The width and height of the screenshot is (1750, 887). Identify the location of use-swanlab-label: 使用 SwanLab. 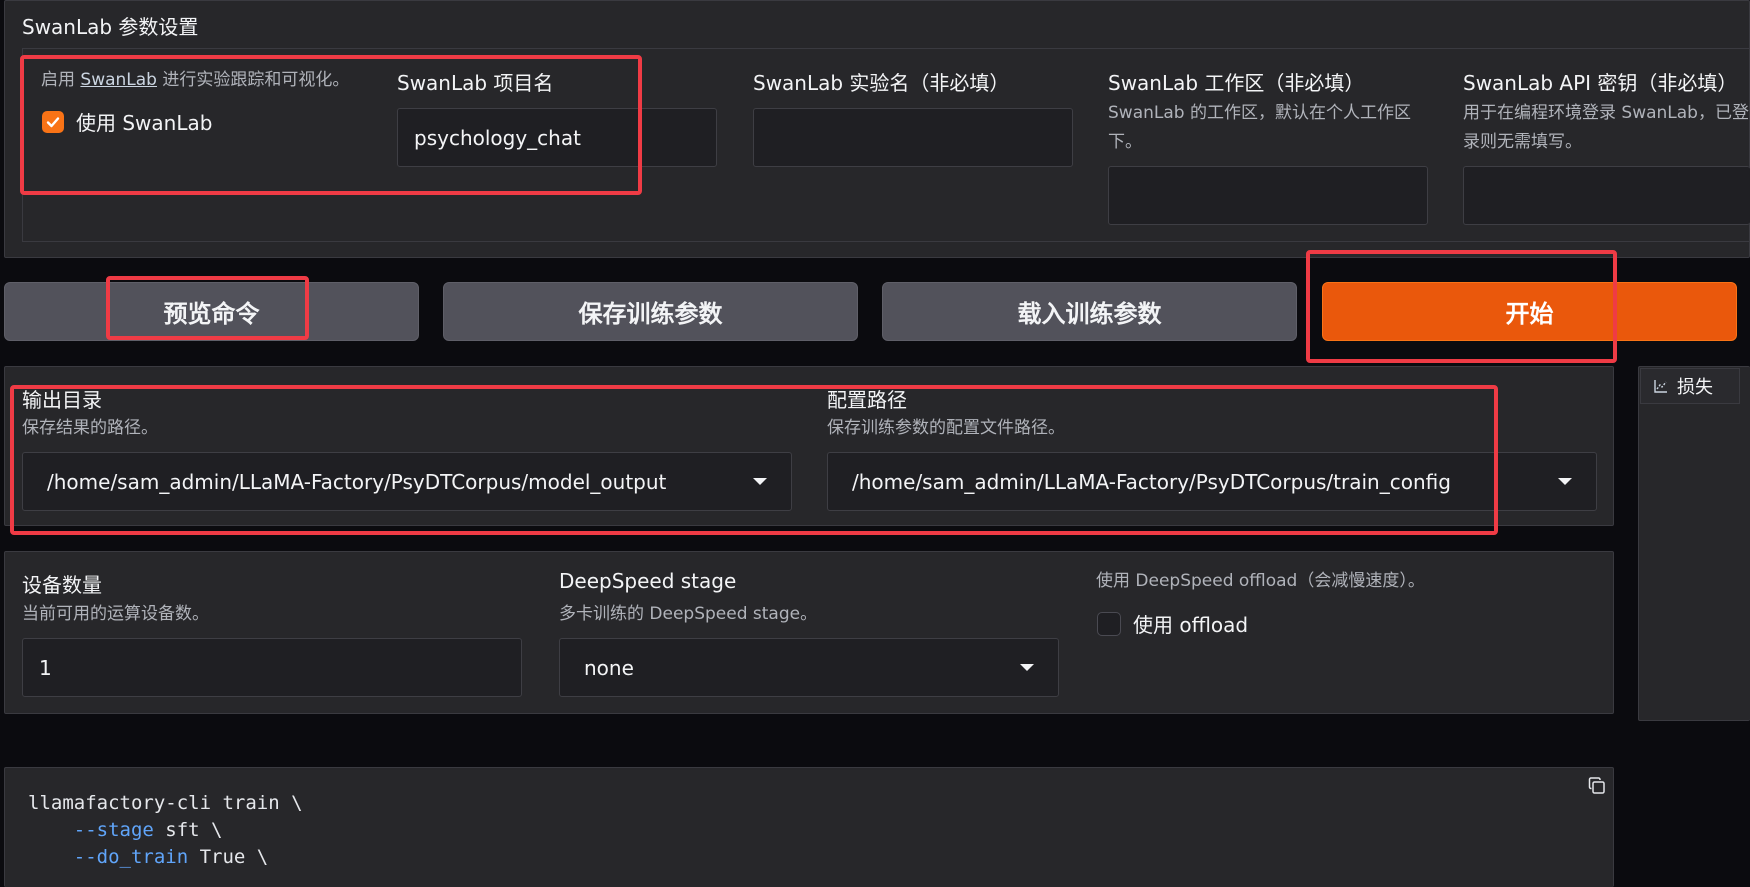
(144, 123).